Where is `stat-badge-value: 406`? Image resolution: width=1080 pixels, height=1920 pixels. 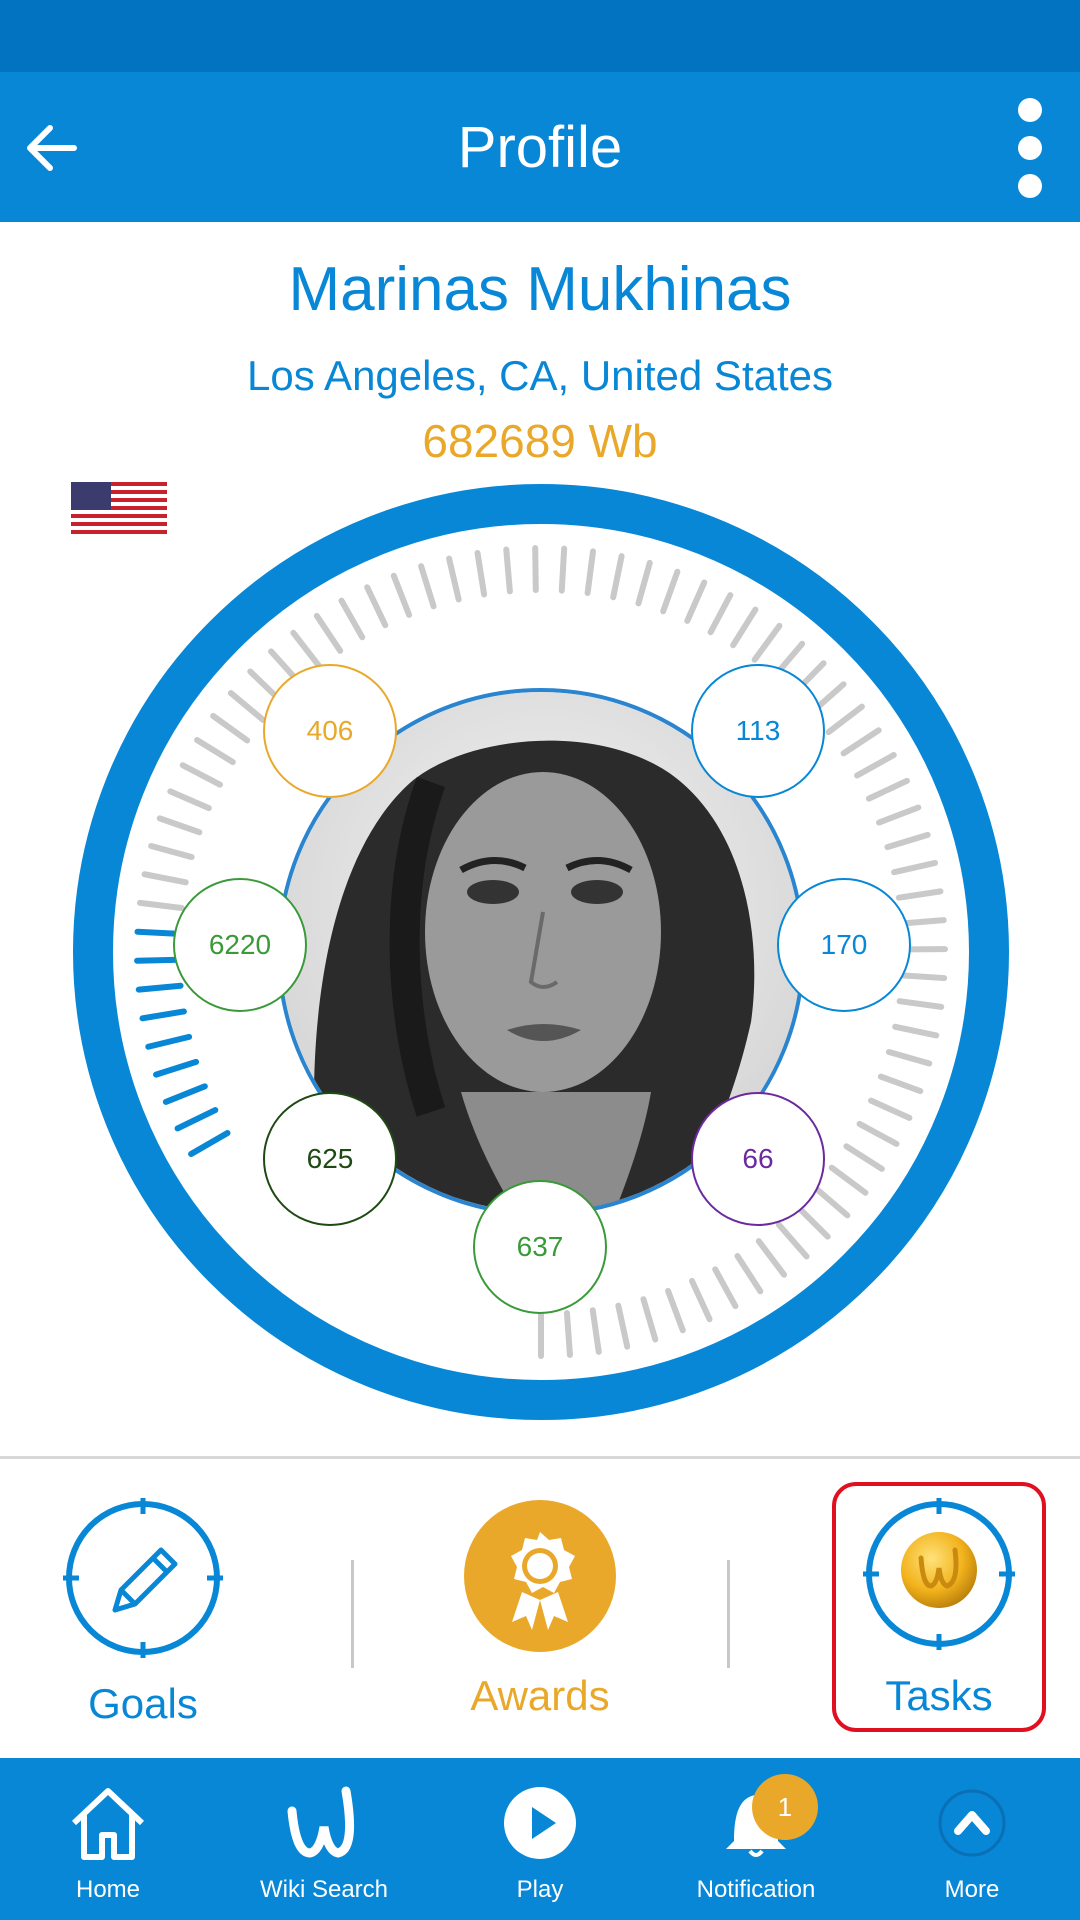
stat-badge-value: 406 is located at coordinates (330, 730).